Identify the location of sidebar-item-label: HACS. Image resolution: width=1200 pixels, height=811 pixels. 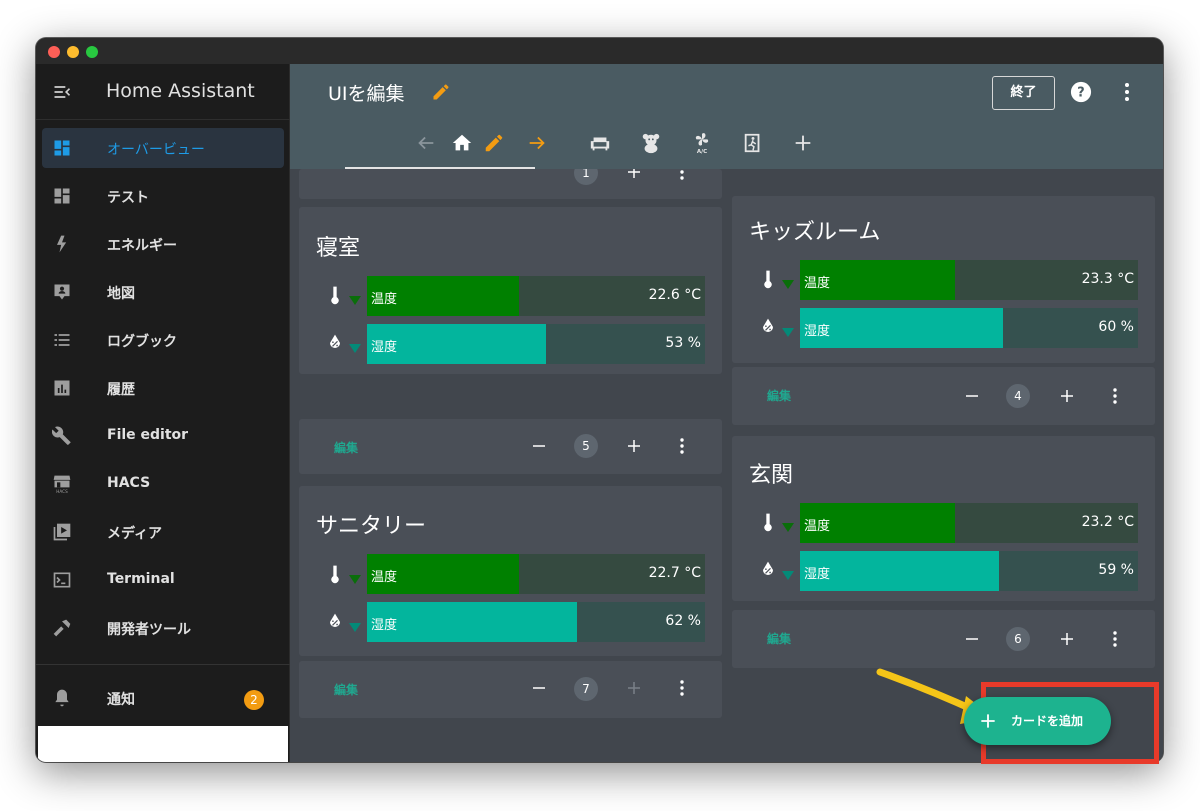
(129, 483).